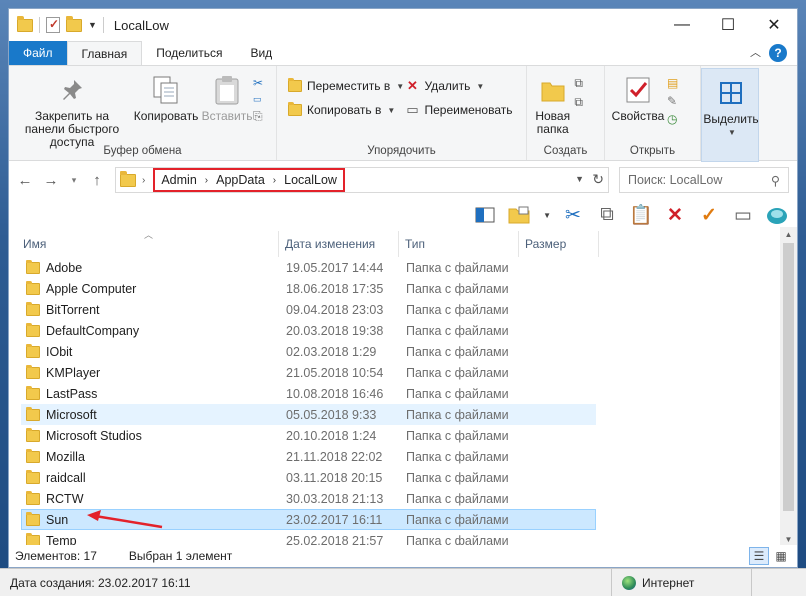  Describe the element at coordinates (38, 53) in the screenshot. I see `tab-file: Файл` at that location.